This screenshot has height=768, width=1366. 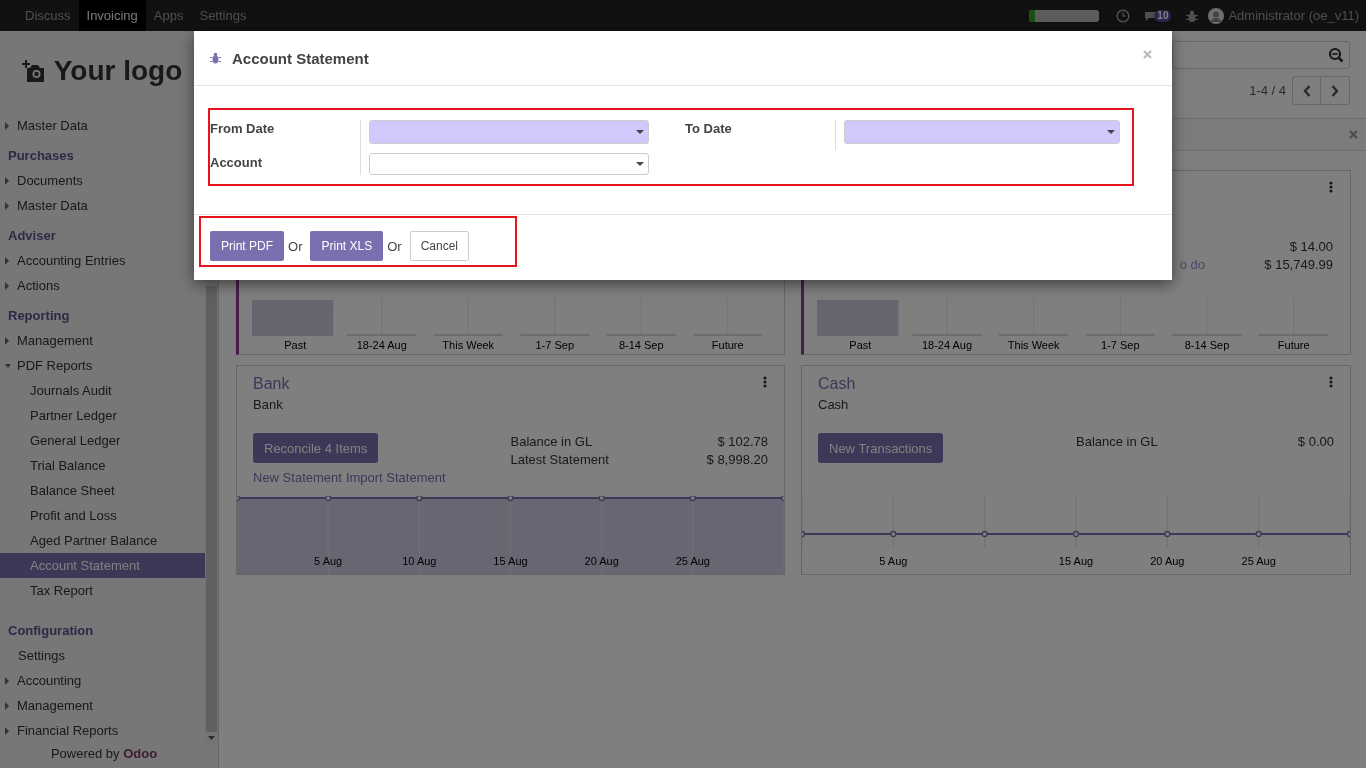 I want to click on search-icon, so click(x=1336, y=55).